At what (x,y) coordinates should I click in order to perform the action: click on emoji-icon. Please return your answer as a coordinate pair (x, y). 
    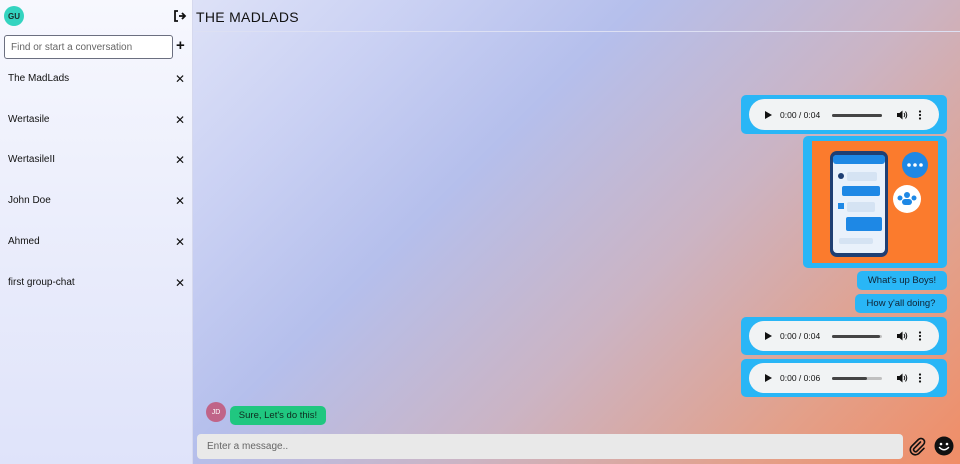
    Looking at the image, I should click on (944, 446).